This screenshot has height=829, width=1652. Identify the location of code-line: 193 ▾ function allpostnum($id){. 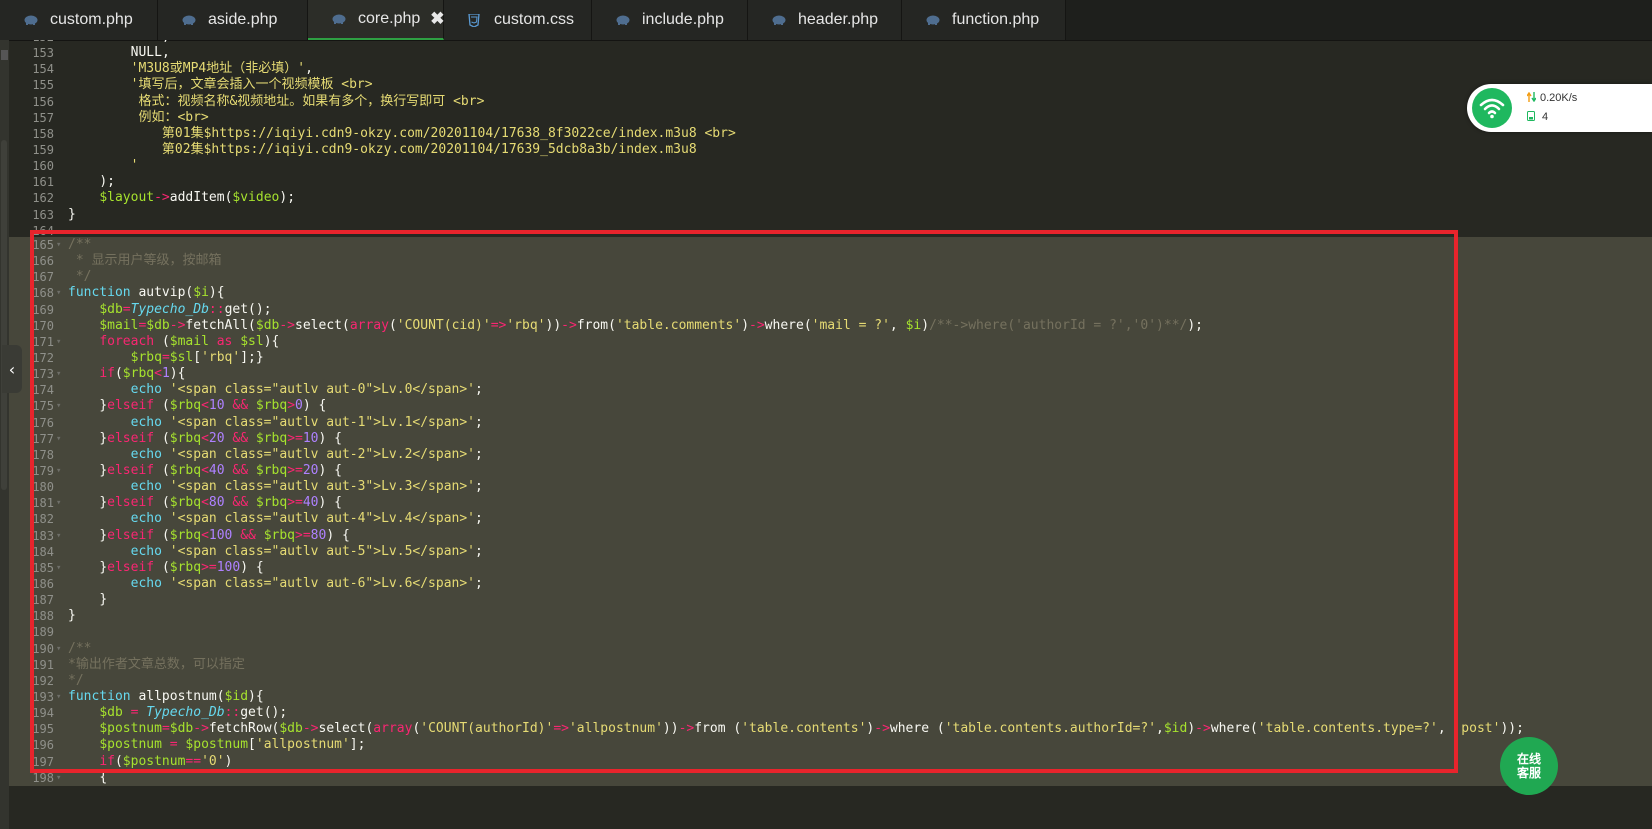
(826, 697).